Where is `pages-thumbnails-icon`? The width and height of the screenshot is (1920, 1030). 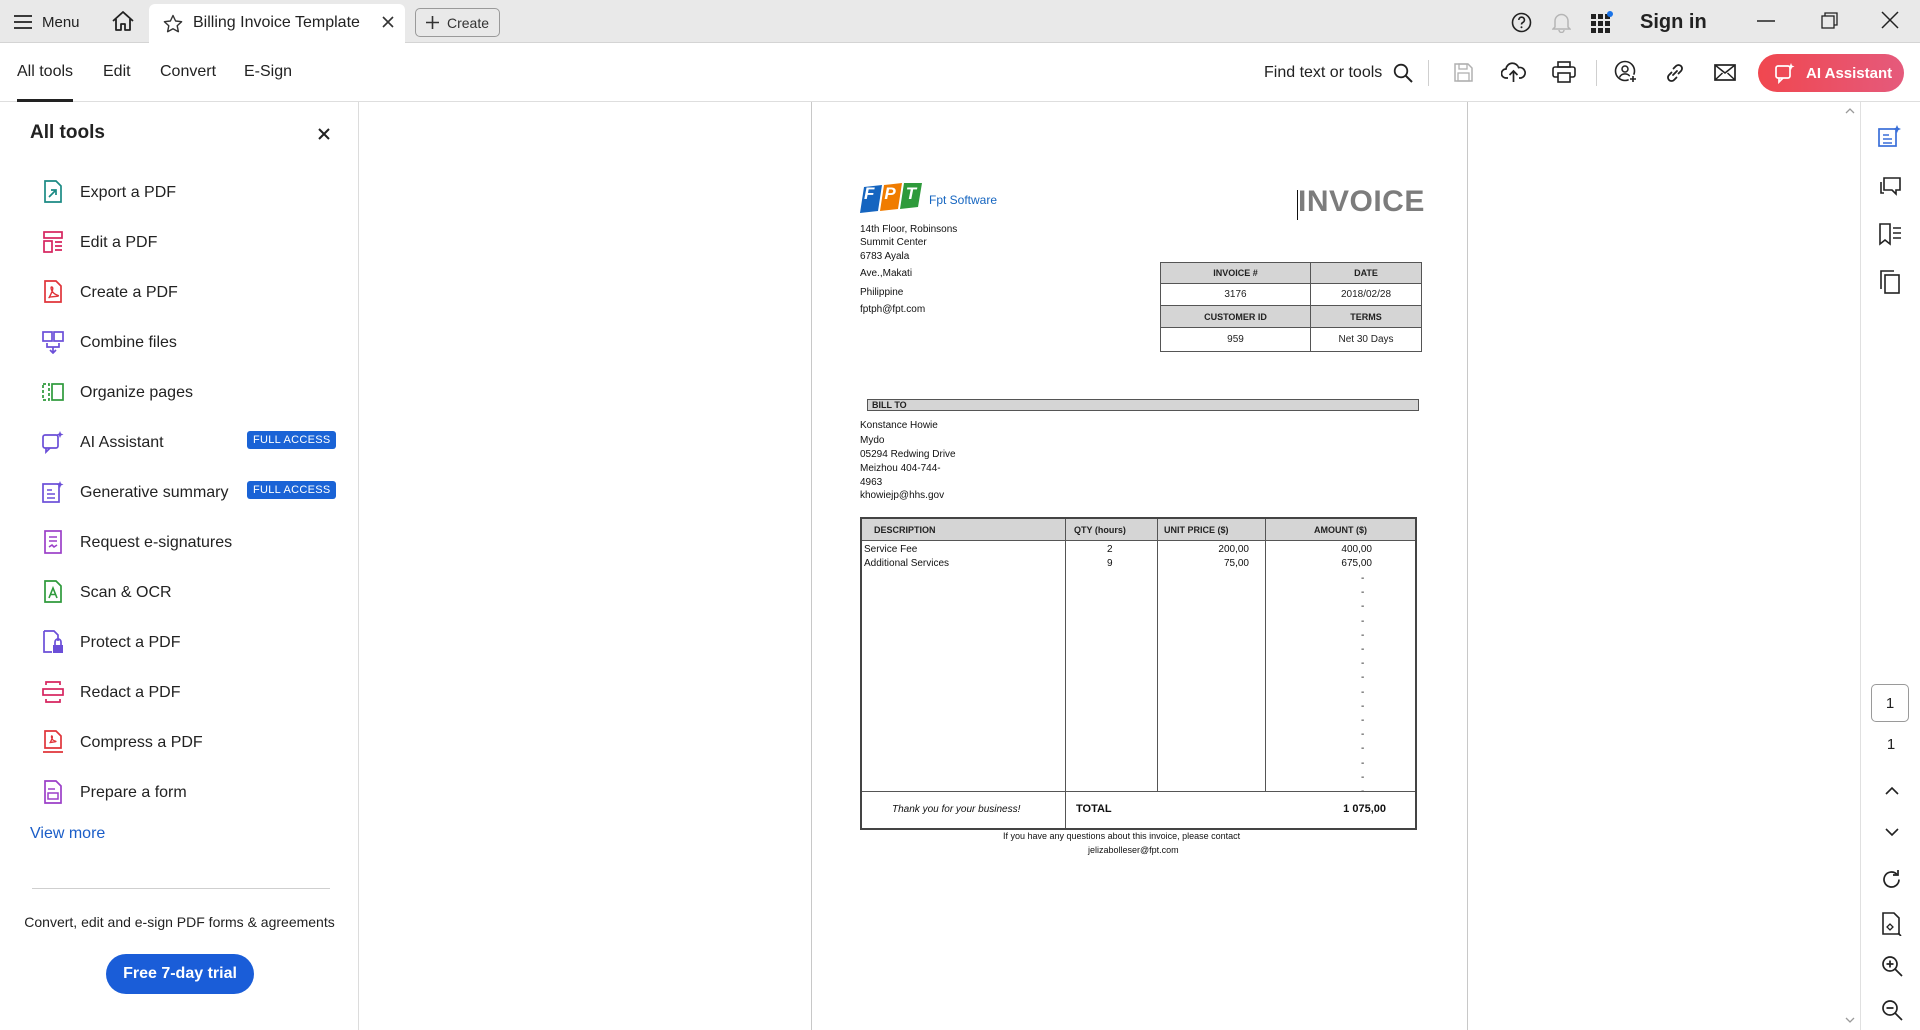 pages-thumbnails-icon is located at coordinates (1890, 282).